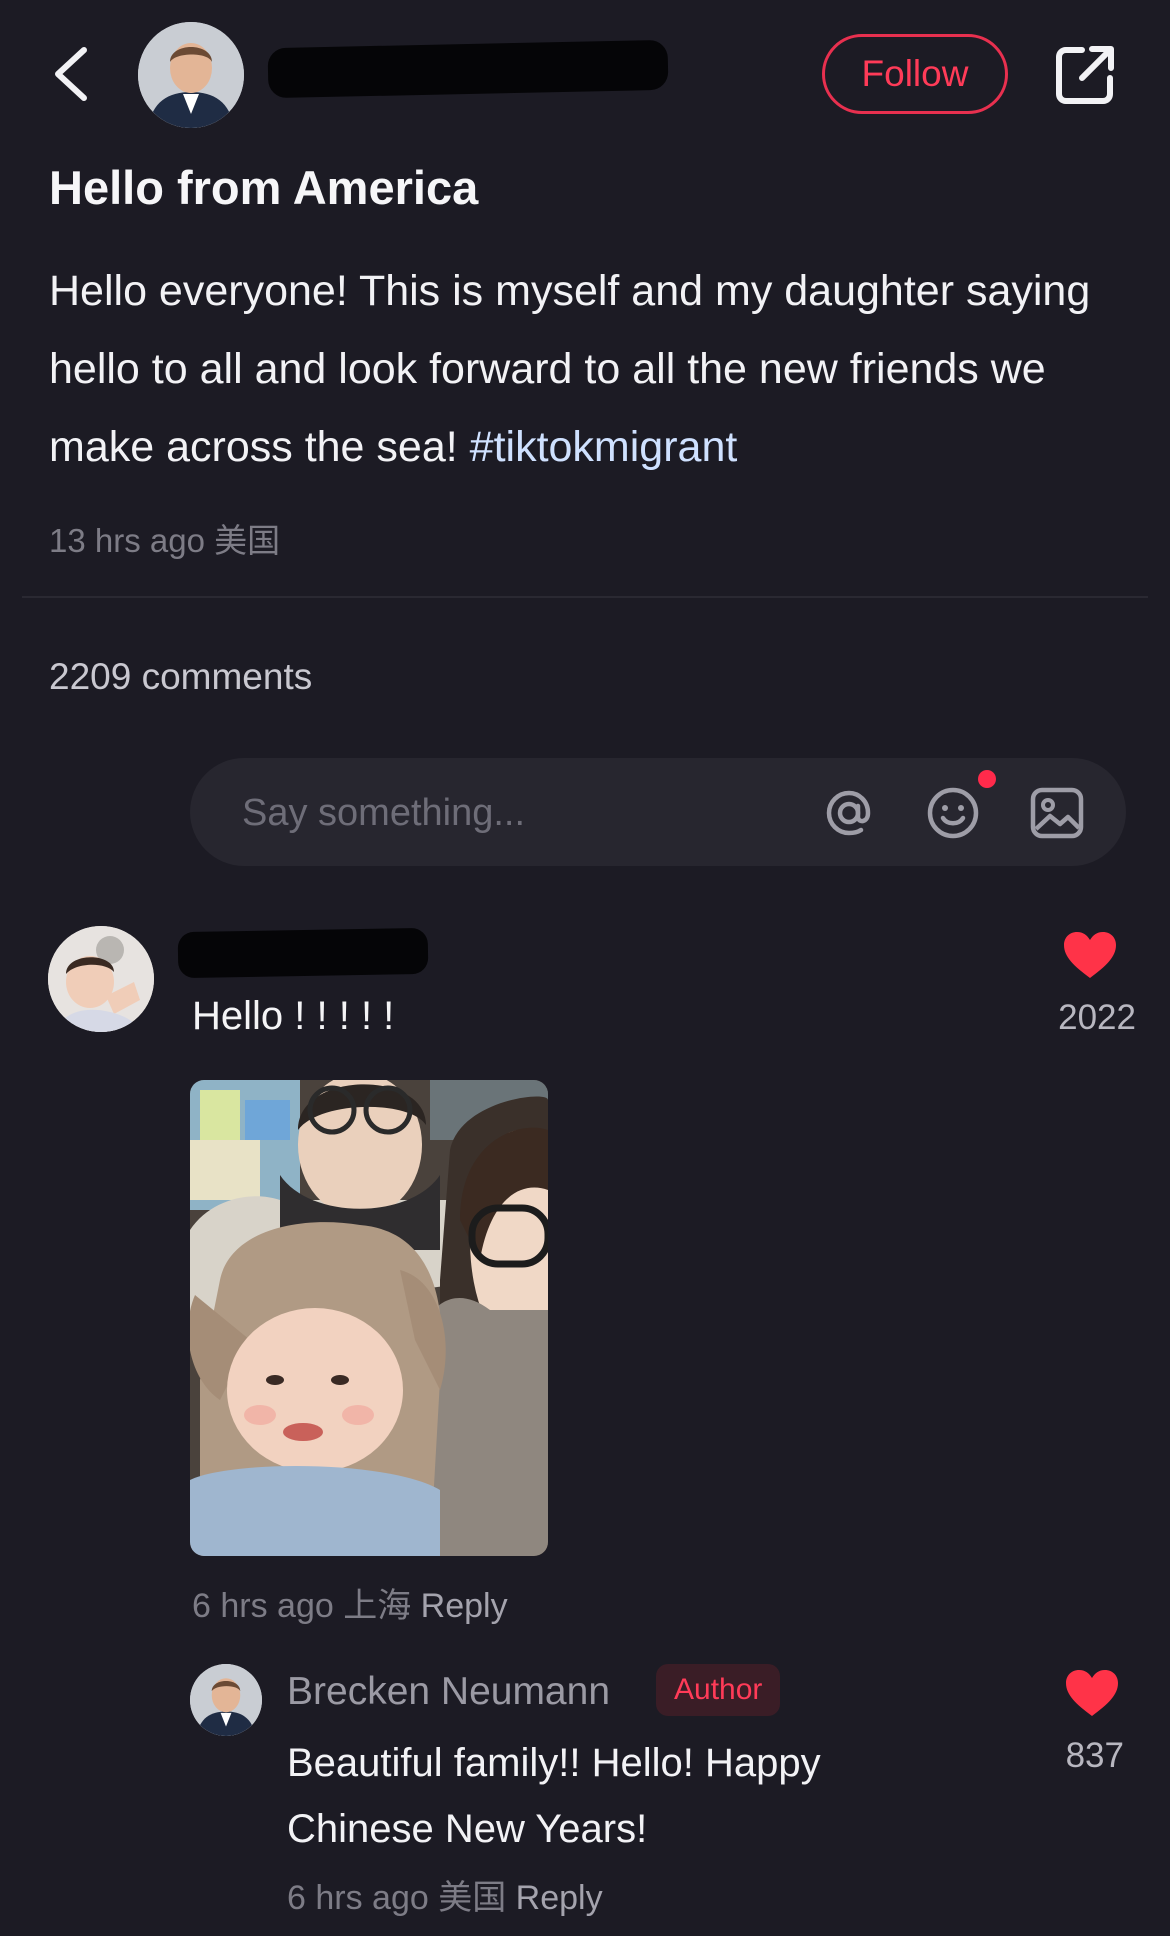 The image size is (1170, 1936). What do you see at coordinates (448, 1692) in the screenshot?
I see `reply-author-name: Brecken Neumann` at bounding box center [448, 1692].